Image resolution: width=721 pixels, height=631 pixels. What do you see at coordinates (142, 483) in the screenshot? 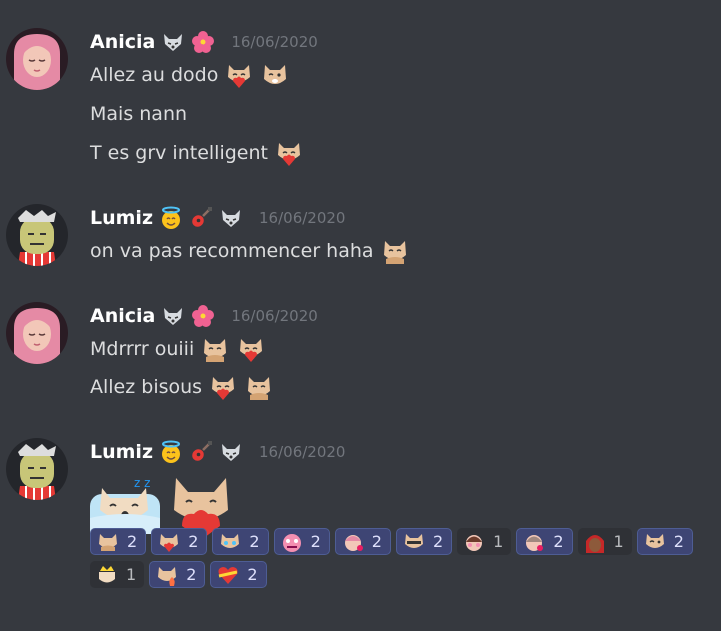
I see `svg-text: z z` at bounding box center [142, 483].